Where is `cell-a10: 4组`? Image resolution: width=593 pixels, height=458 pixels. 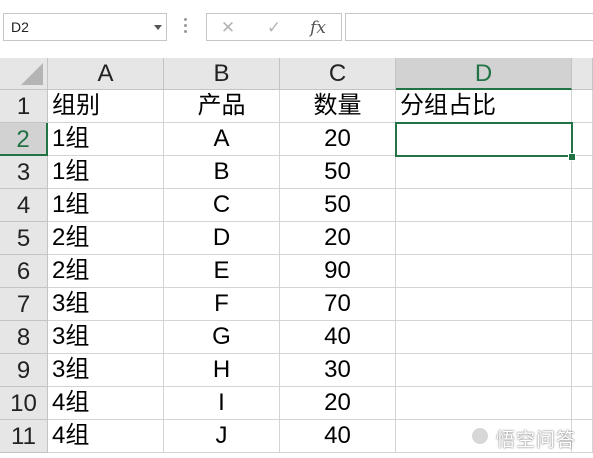 cell-a10: 4组 is located at coordinates (106, 403).